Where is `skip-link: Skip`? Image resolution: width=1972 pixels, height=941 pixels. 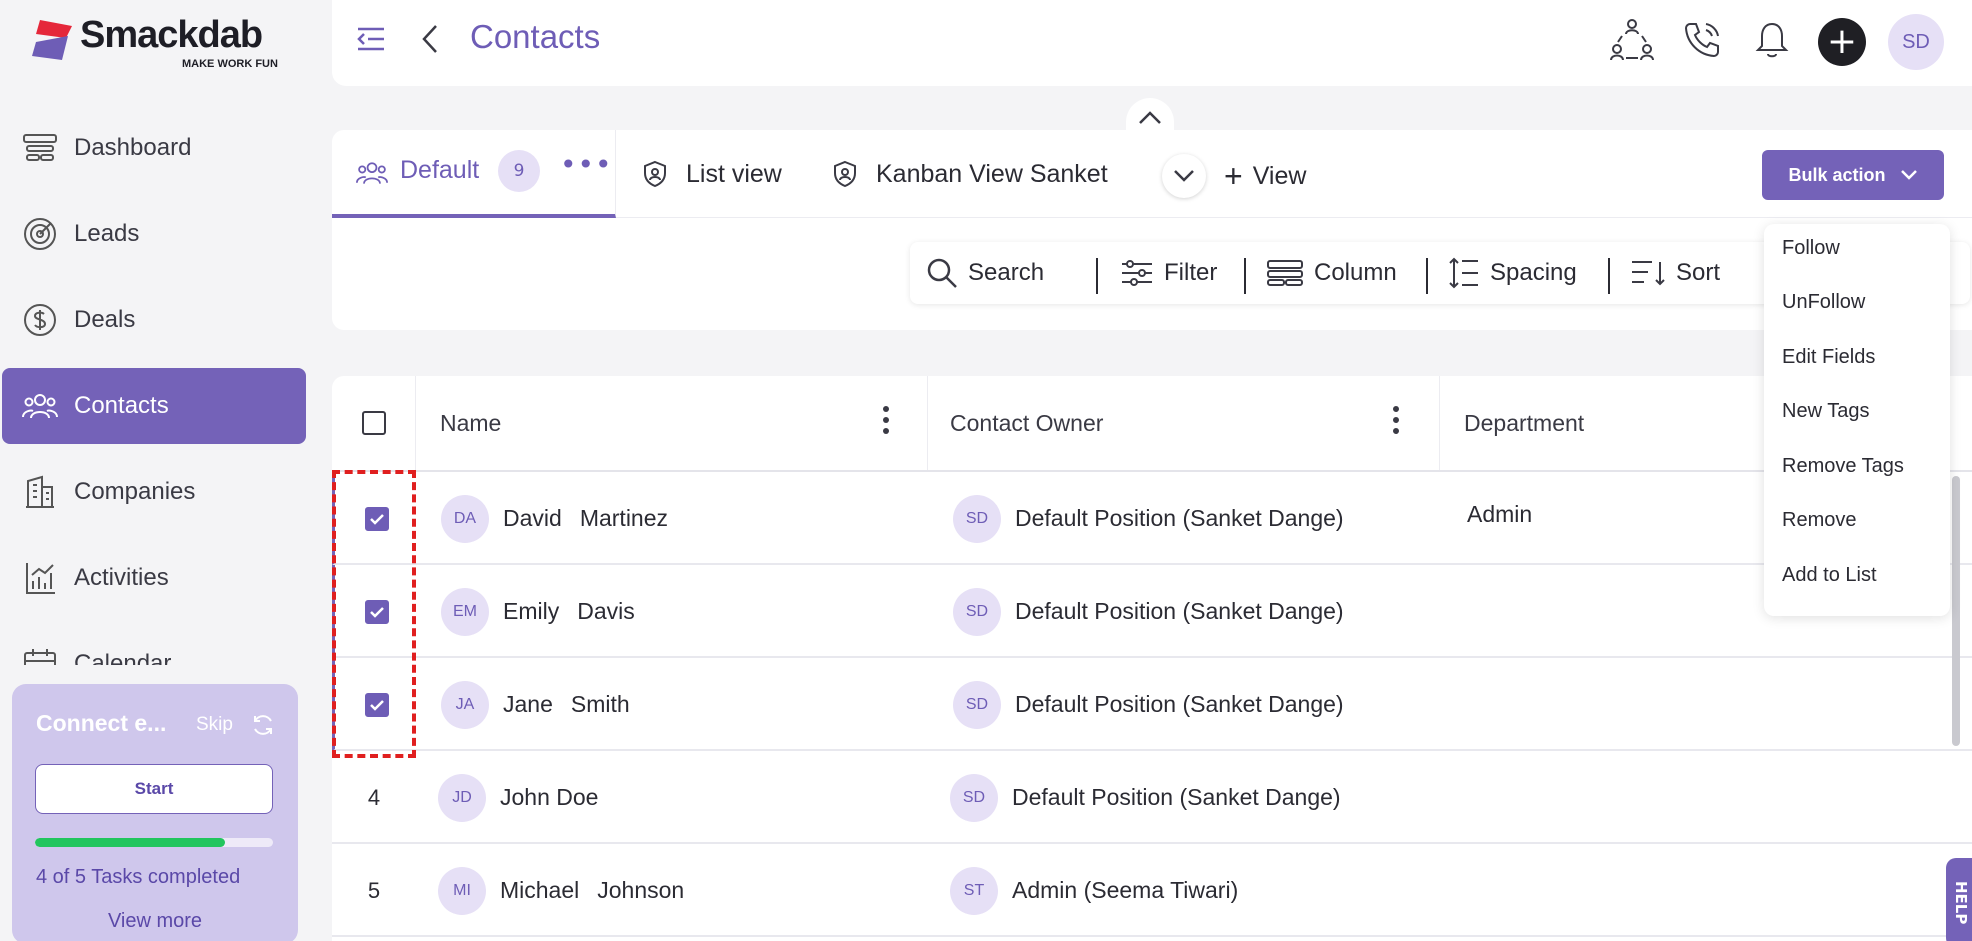 skip-link: Skip is located at coordinates (214, 725).